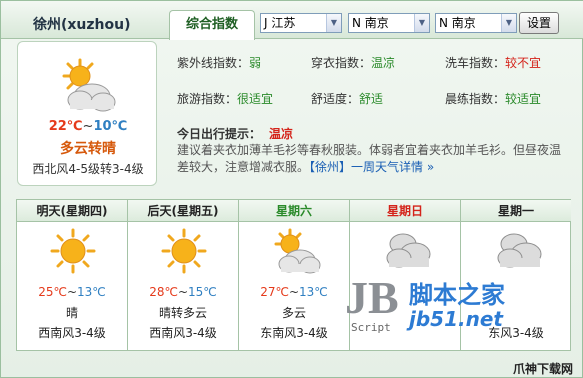  I want to click on watermark-url: jb51.net, so click(456, 319).